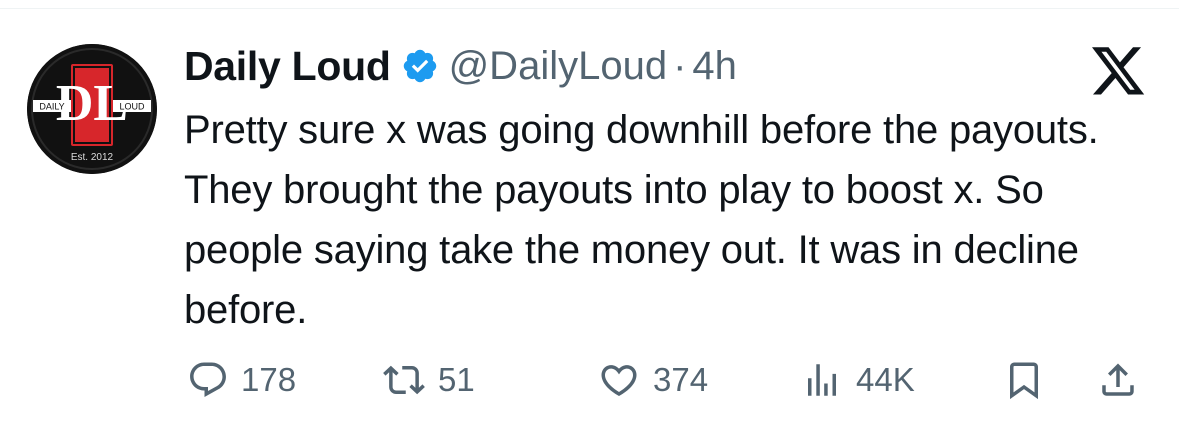 This screenshot has width=1179, height=435. I want to click on views-button: 44K, so click(857, 380).